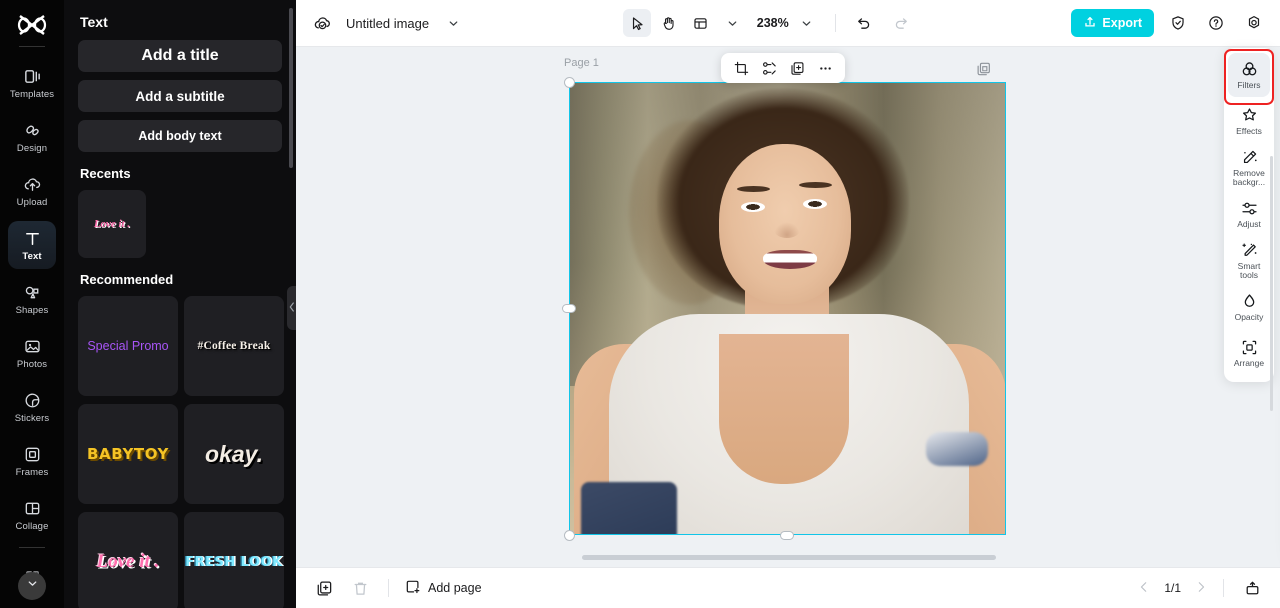 Image resolution: width=1280 pixels, height=608 pixels. What do you see at coordinates (453, 23) in the screenshot?
I see `document-title-chevron-down-icon` at bounding box center [453, 23].